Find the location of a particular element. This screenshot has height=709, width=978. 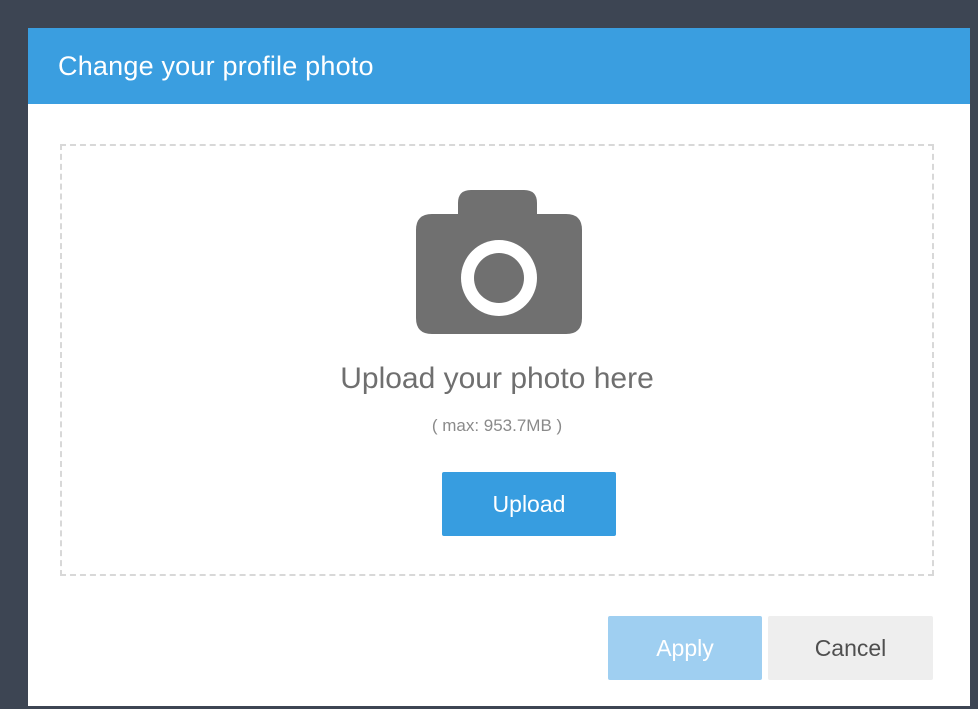

apply-button: Apply is located at coordinates (685, 648).